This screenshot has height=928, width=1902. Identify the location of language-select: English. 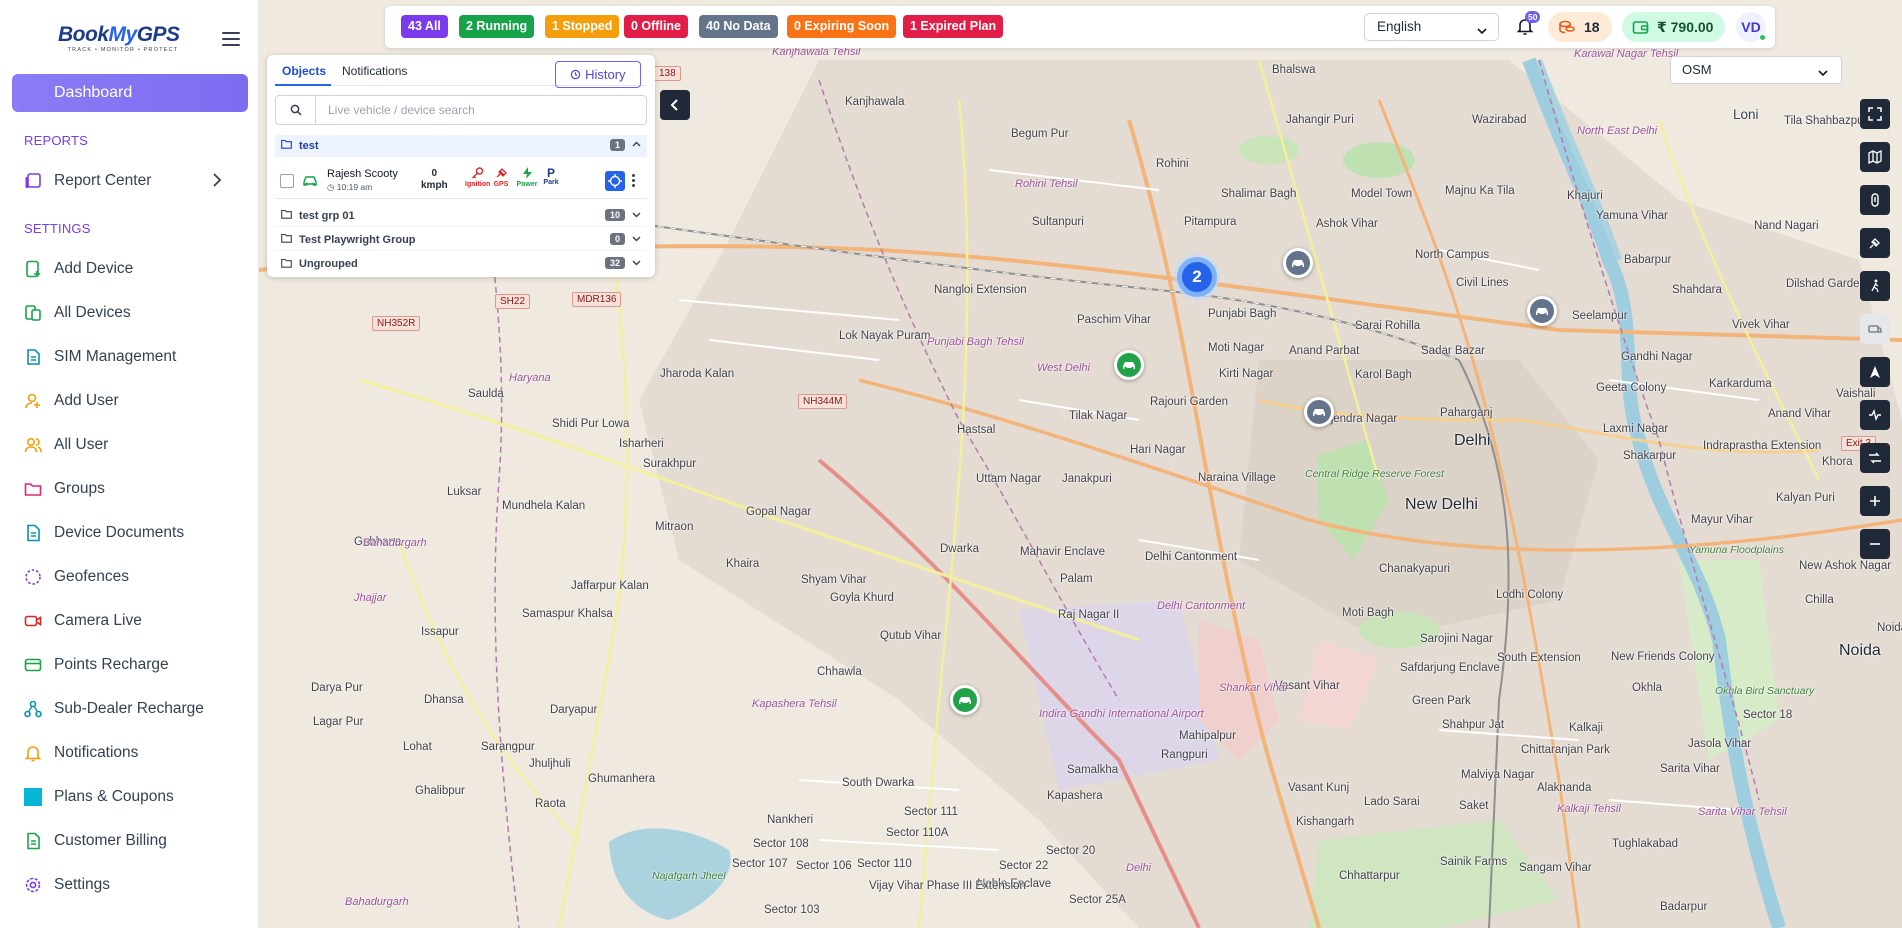
(1431, 27).